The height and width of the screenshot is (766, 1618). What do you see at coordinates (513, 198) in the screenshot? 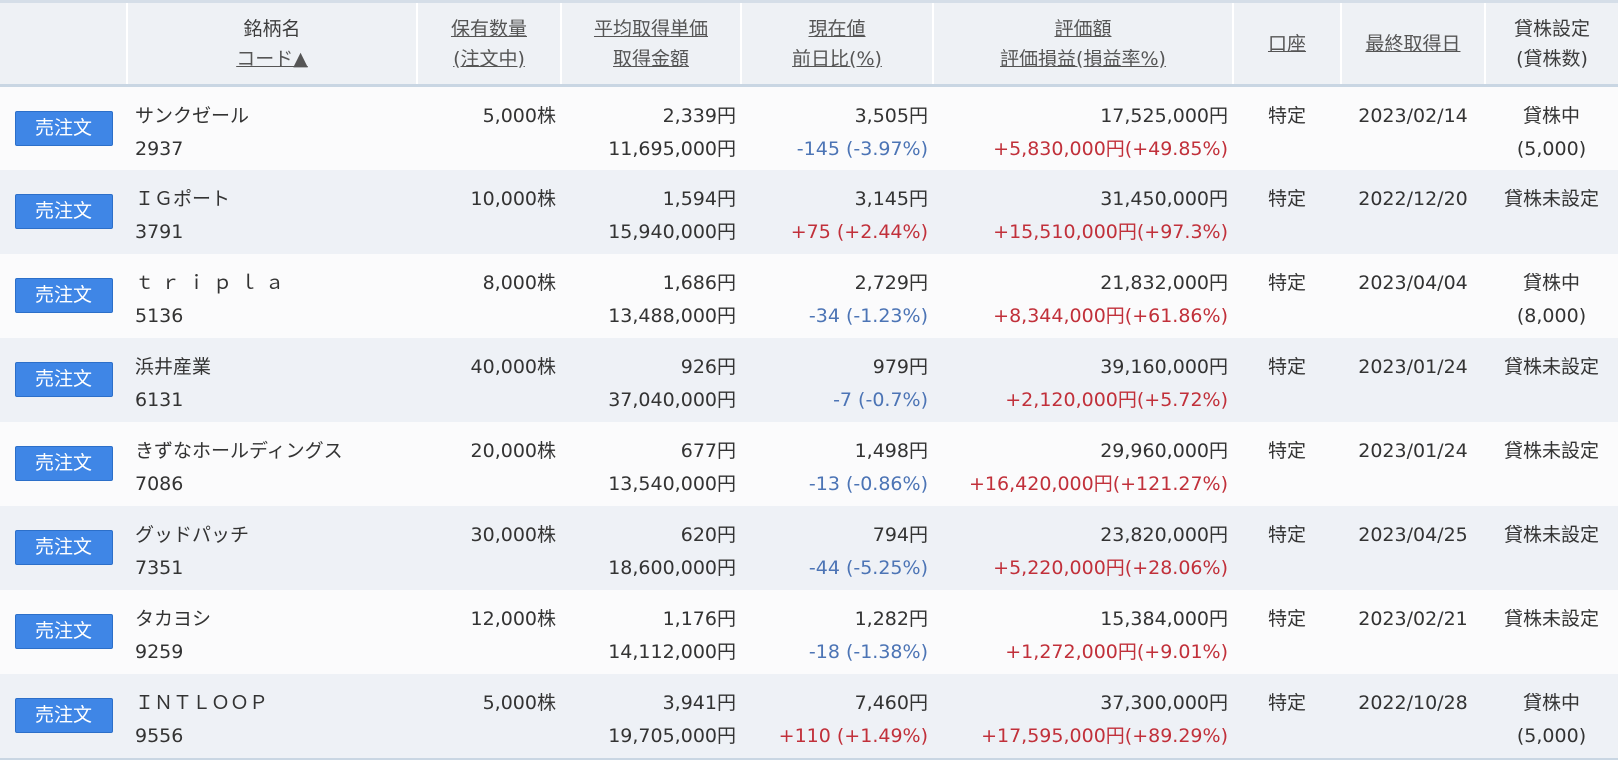
I see `holding-quantity: 10,000株` at bounding box center [513, 198].